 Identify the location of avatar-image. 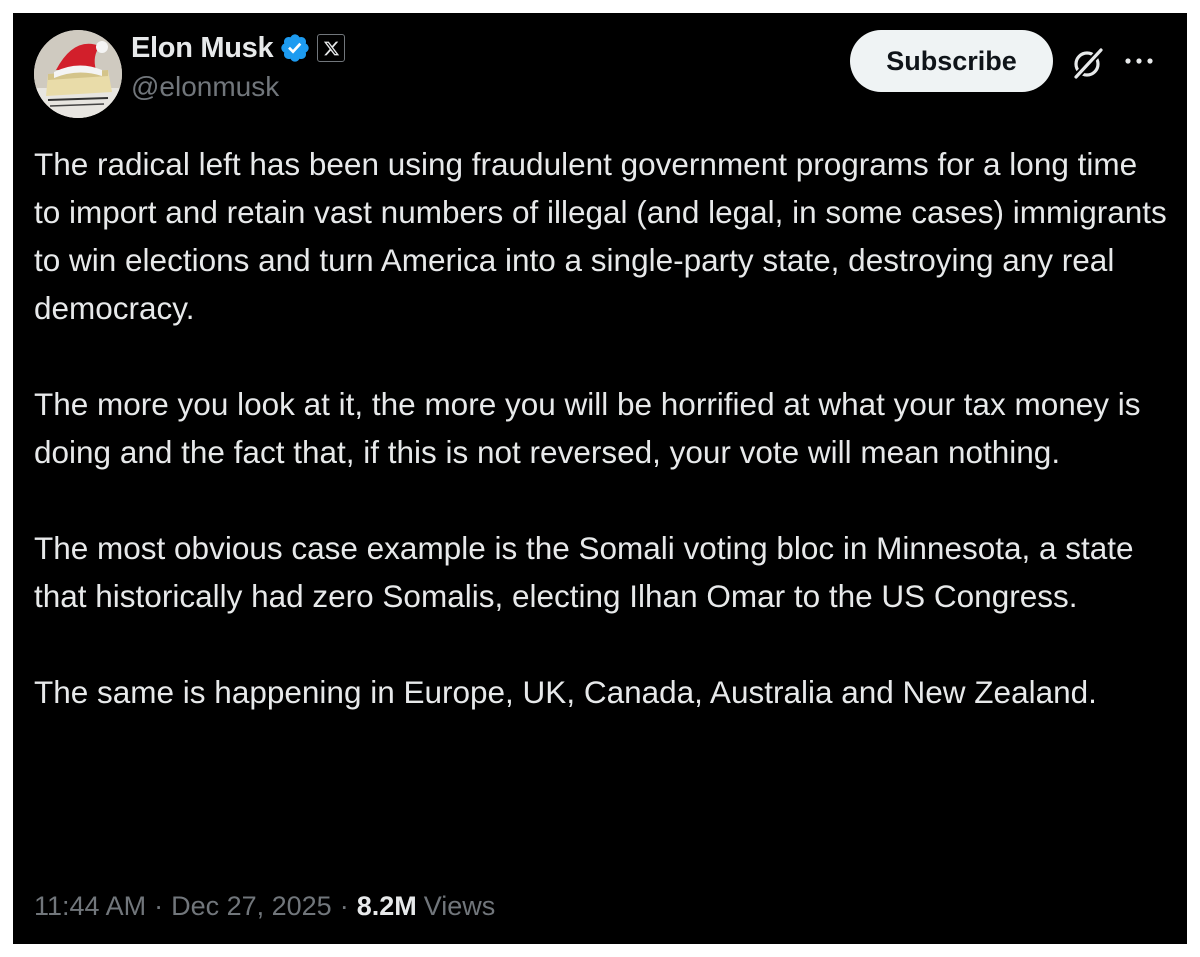
(78, 74).